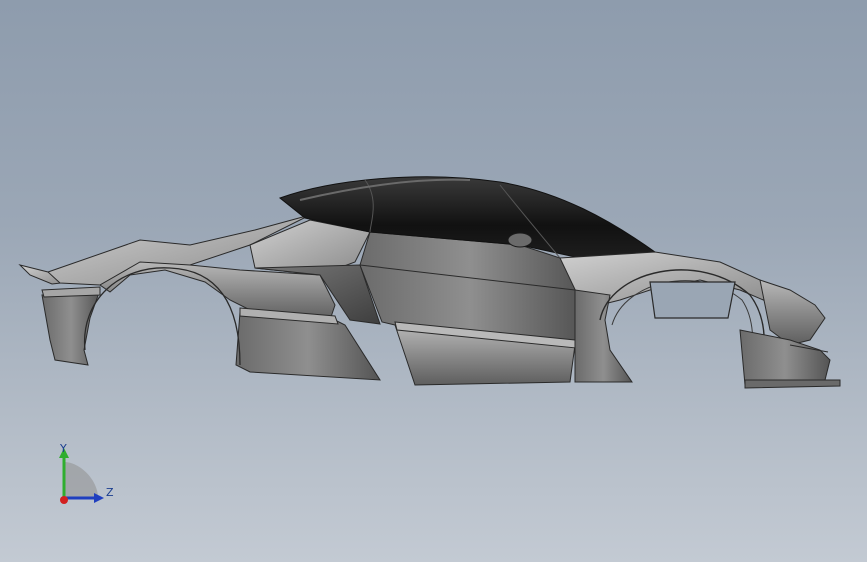  I want to click on rear-fender-rear-edge, so click(71, 292).